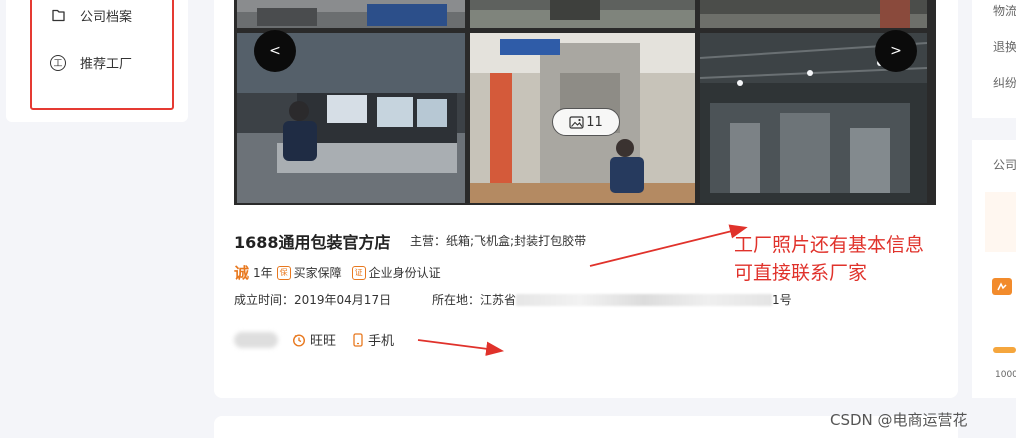 This screenshot has height=438, width=1016. What do you see at coordinates (1004, 82) in the screenshot?
I see `right-item-disputes: 纠纷` at bounding box center [1004, 82].